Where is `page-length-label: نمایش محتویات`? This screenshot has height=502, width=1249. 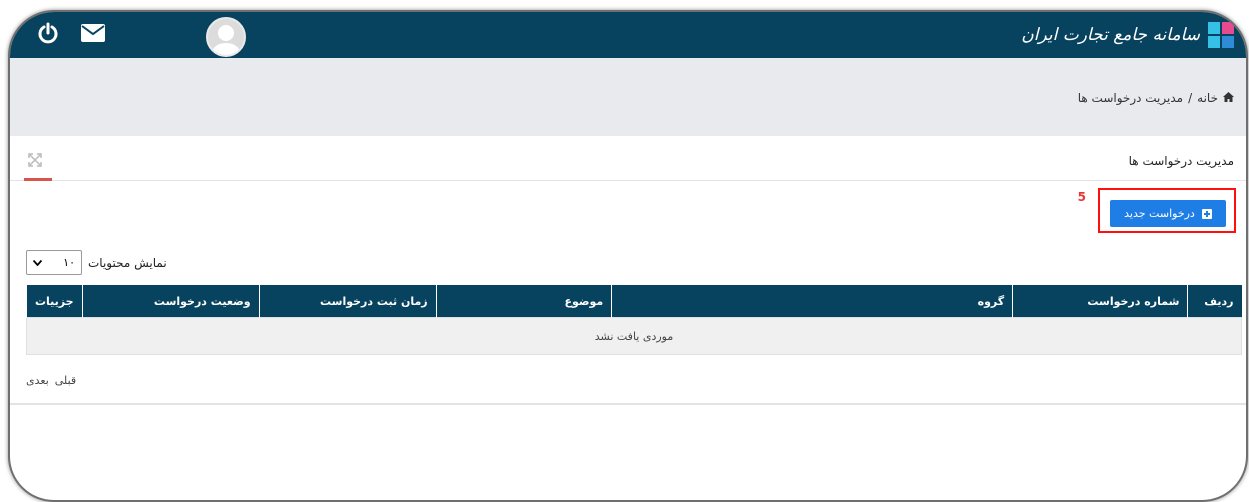 page-length-label: نمایش محتویات is located at coordinates (127, 262).